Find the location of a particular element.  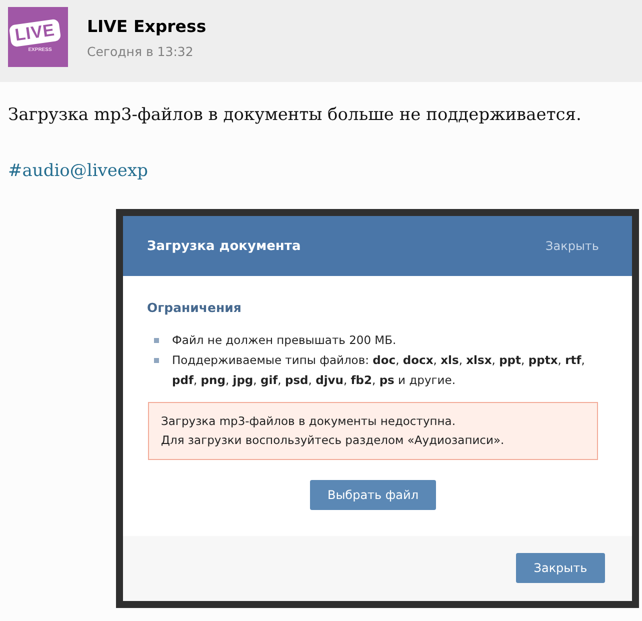

rule-text: Поддерживаемые типы файлов: doc, docx, xls, xlsx, ppt, pptx, rtf, pdf, png, jpg, gif, psd, djvu, fb2, ps и другие. is located at coordinates (379, 370).